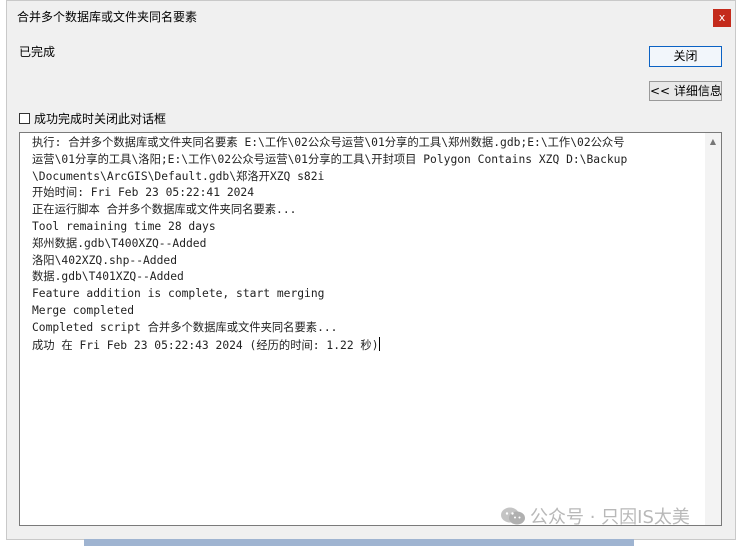 The width and height of the screenshot is (742, 546). I want to click on details-button: << 详细信息, so click(685, 91).